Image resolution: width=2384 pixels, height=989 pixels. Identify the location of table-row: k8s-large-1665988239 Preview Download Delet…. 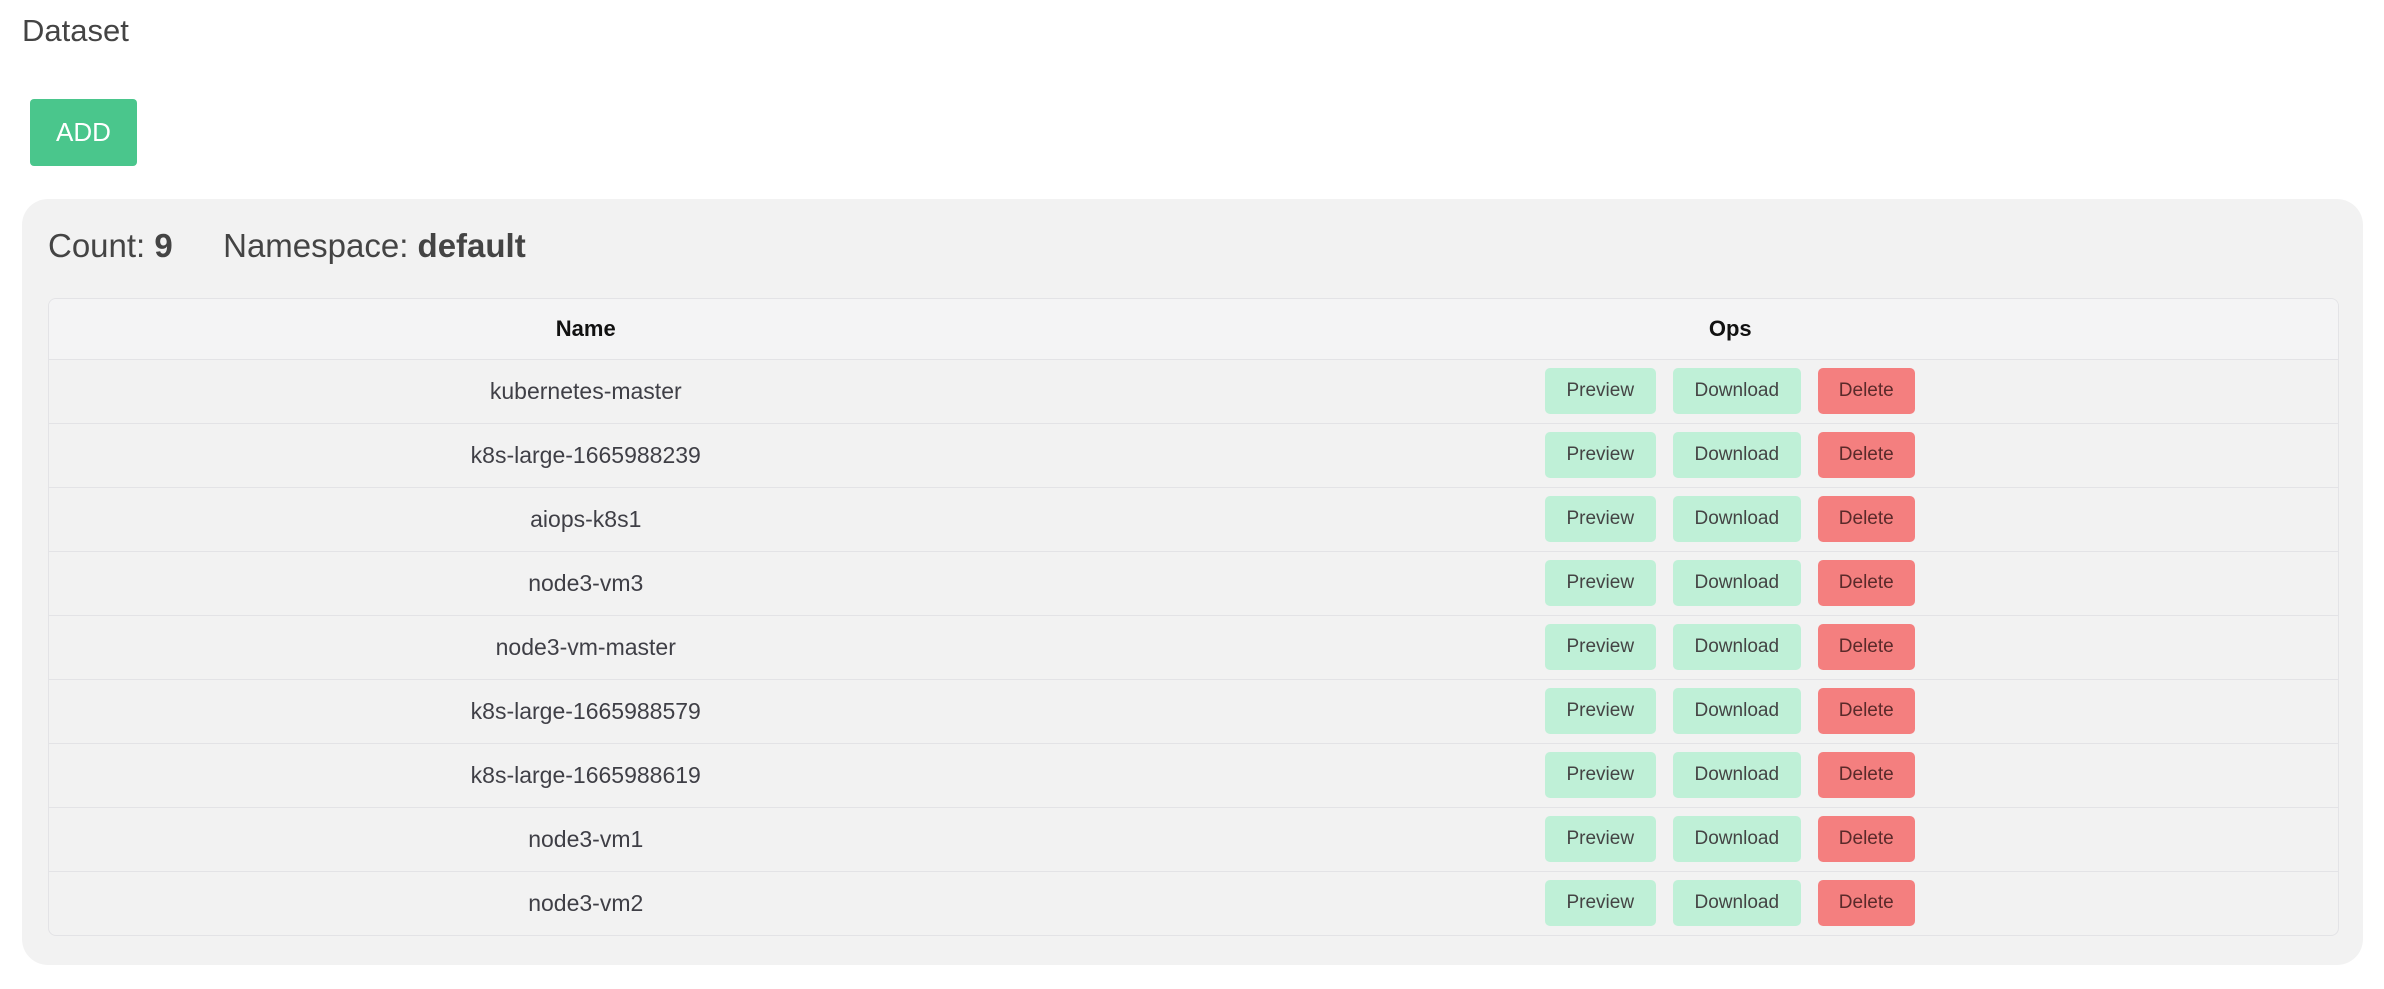
(1193, 455).